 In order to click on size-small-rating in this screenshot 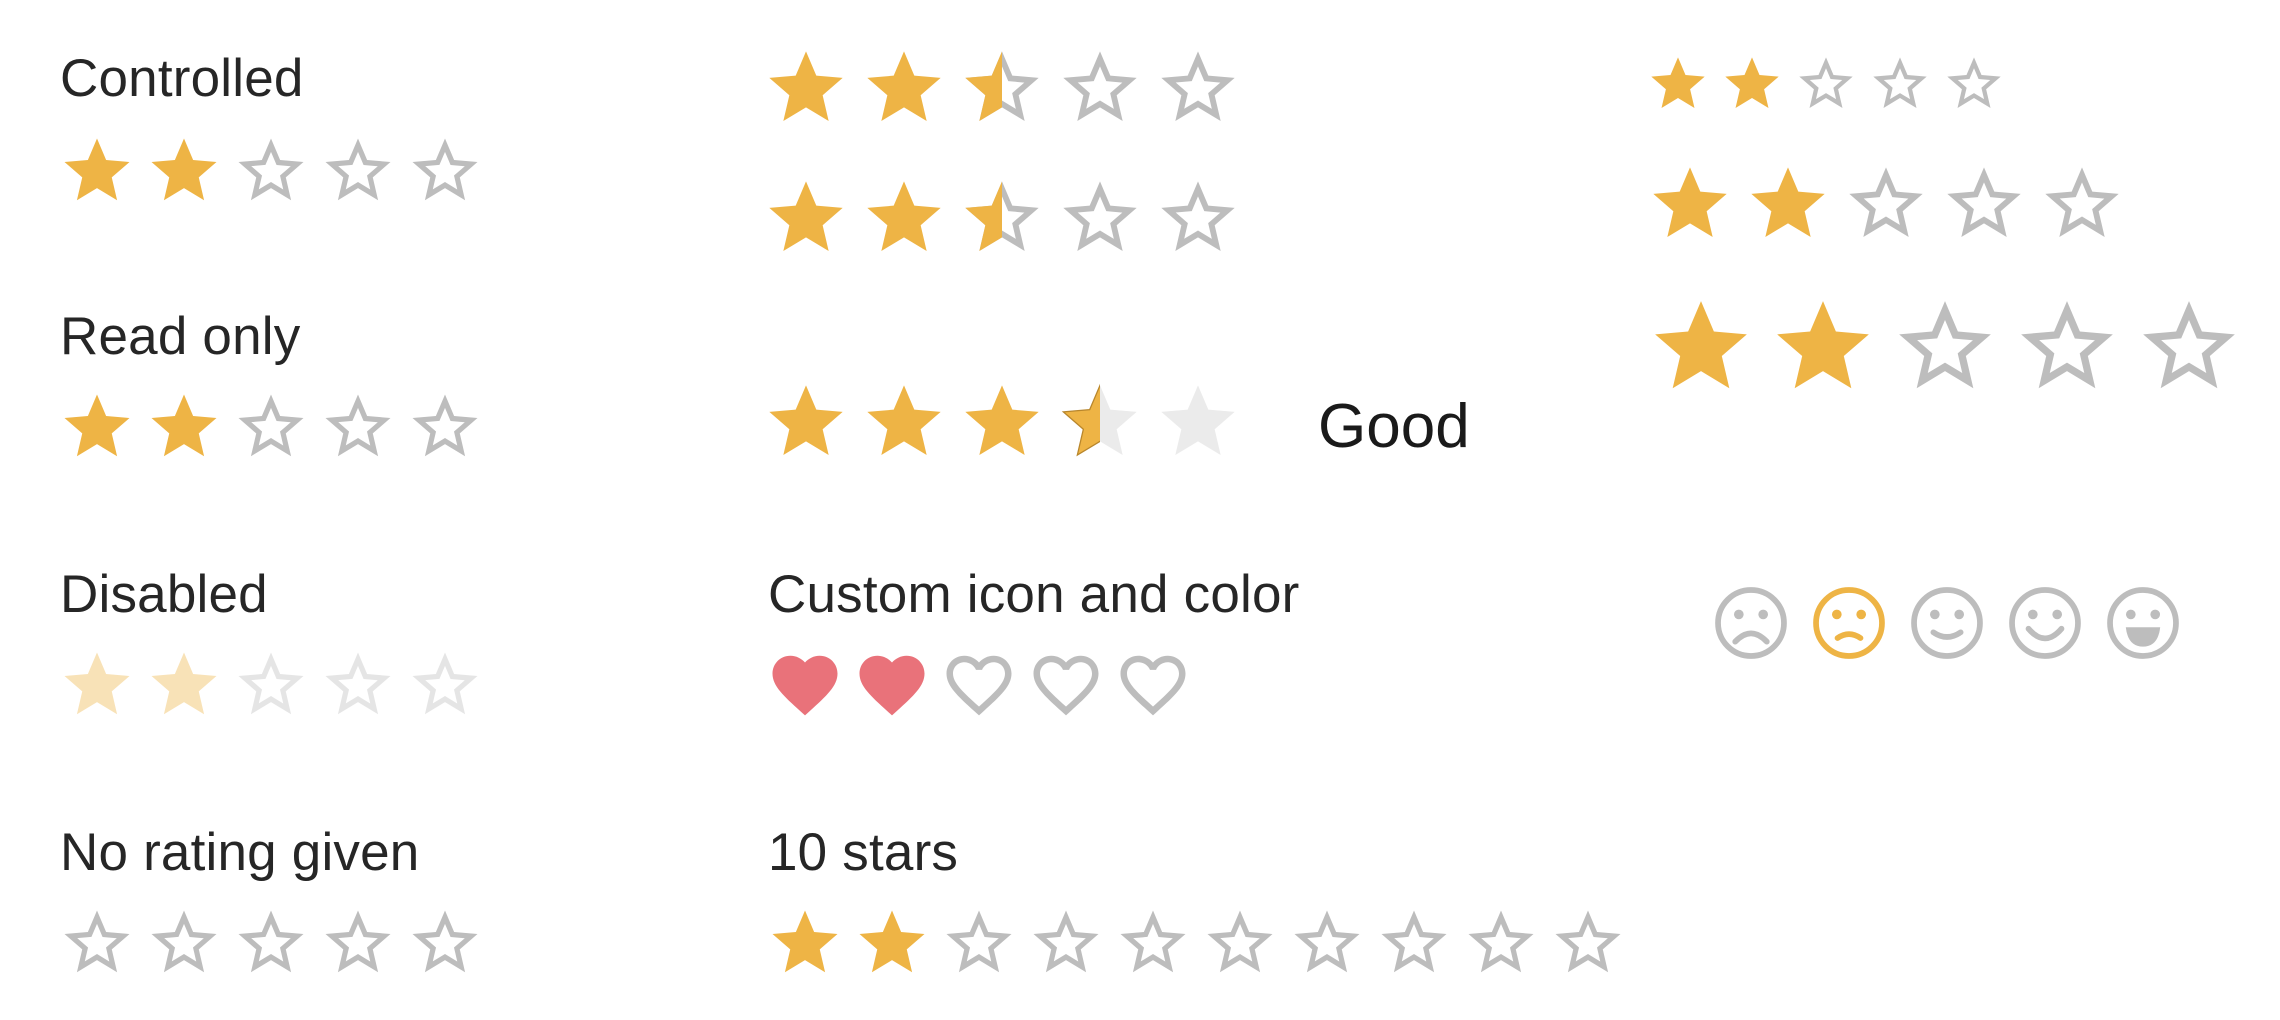, I will do `click(1826, 84)`.